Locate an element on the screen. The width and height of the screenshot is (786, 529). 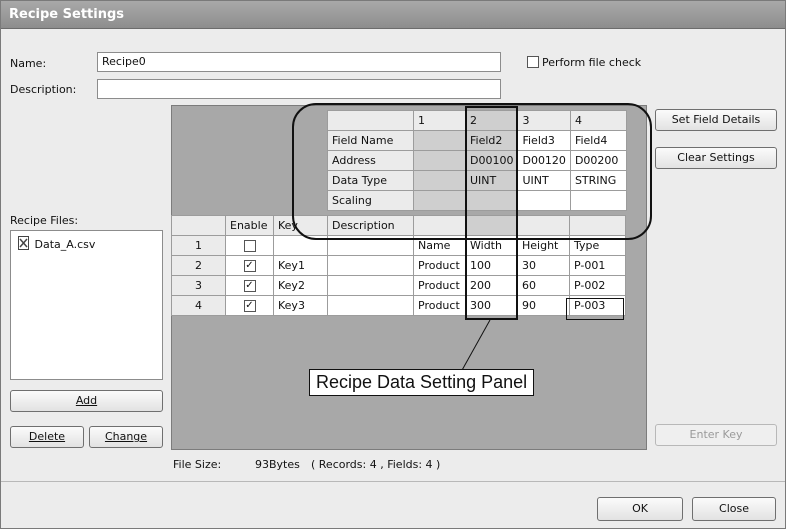
row-number: 1 is located at coordinates (198, 245).